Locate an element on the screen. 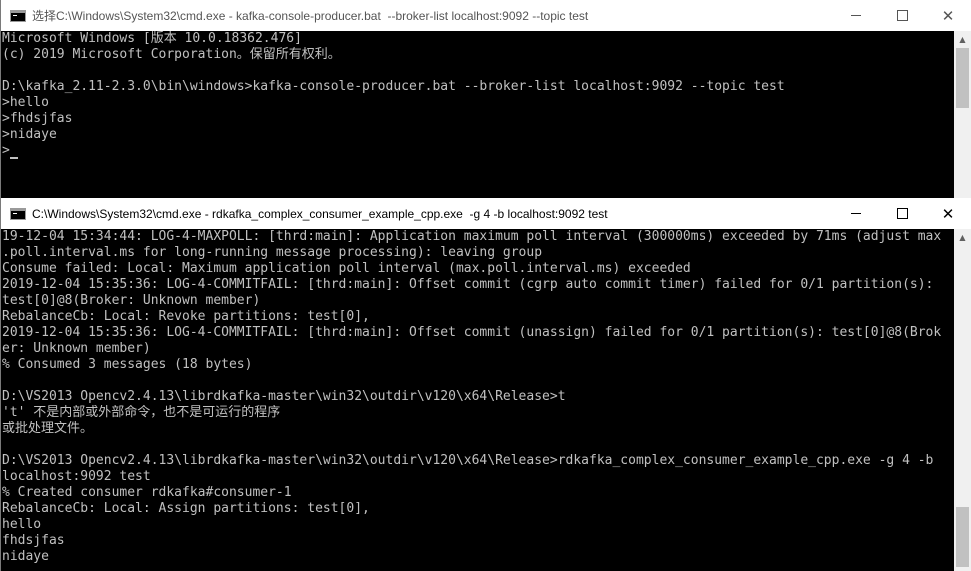 The image size is (971, 571). console-line: er: Unknown member) is located at coordinates (76, 348).